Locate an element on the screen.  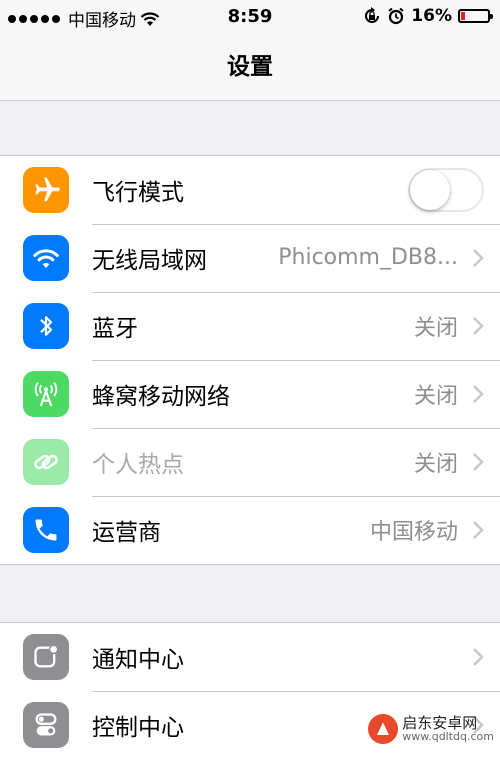
hotspot-icon is located at coordinates (46, 462).